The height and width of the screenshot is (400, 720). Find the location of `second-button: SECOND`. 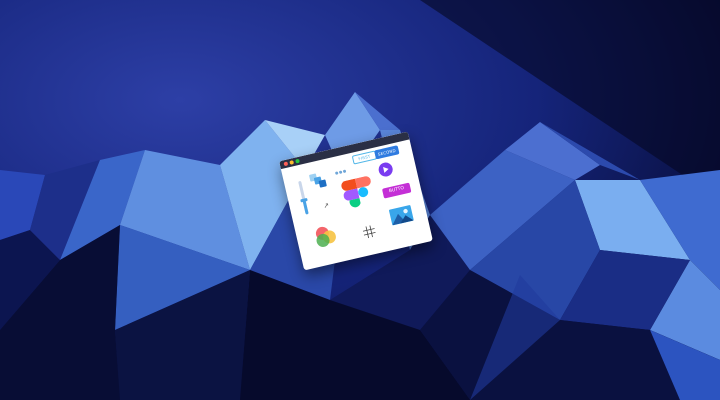

second-button: SECOND is located at coordinates (387, 152).